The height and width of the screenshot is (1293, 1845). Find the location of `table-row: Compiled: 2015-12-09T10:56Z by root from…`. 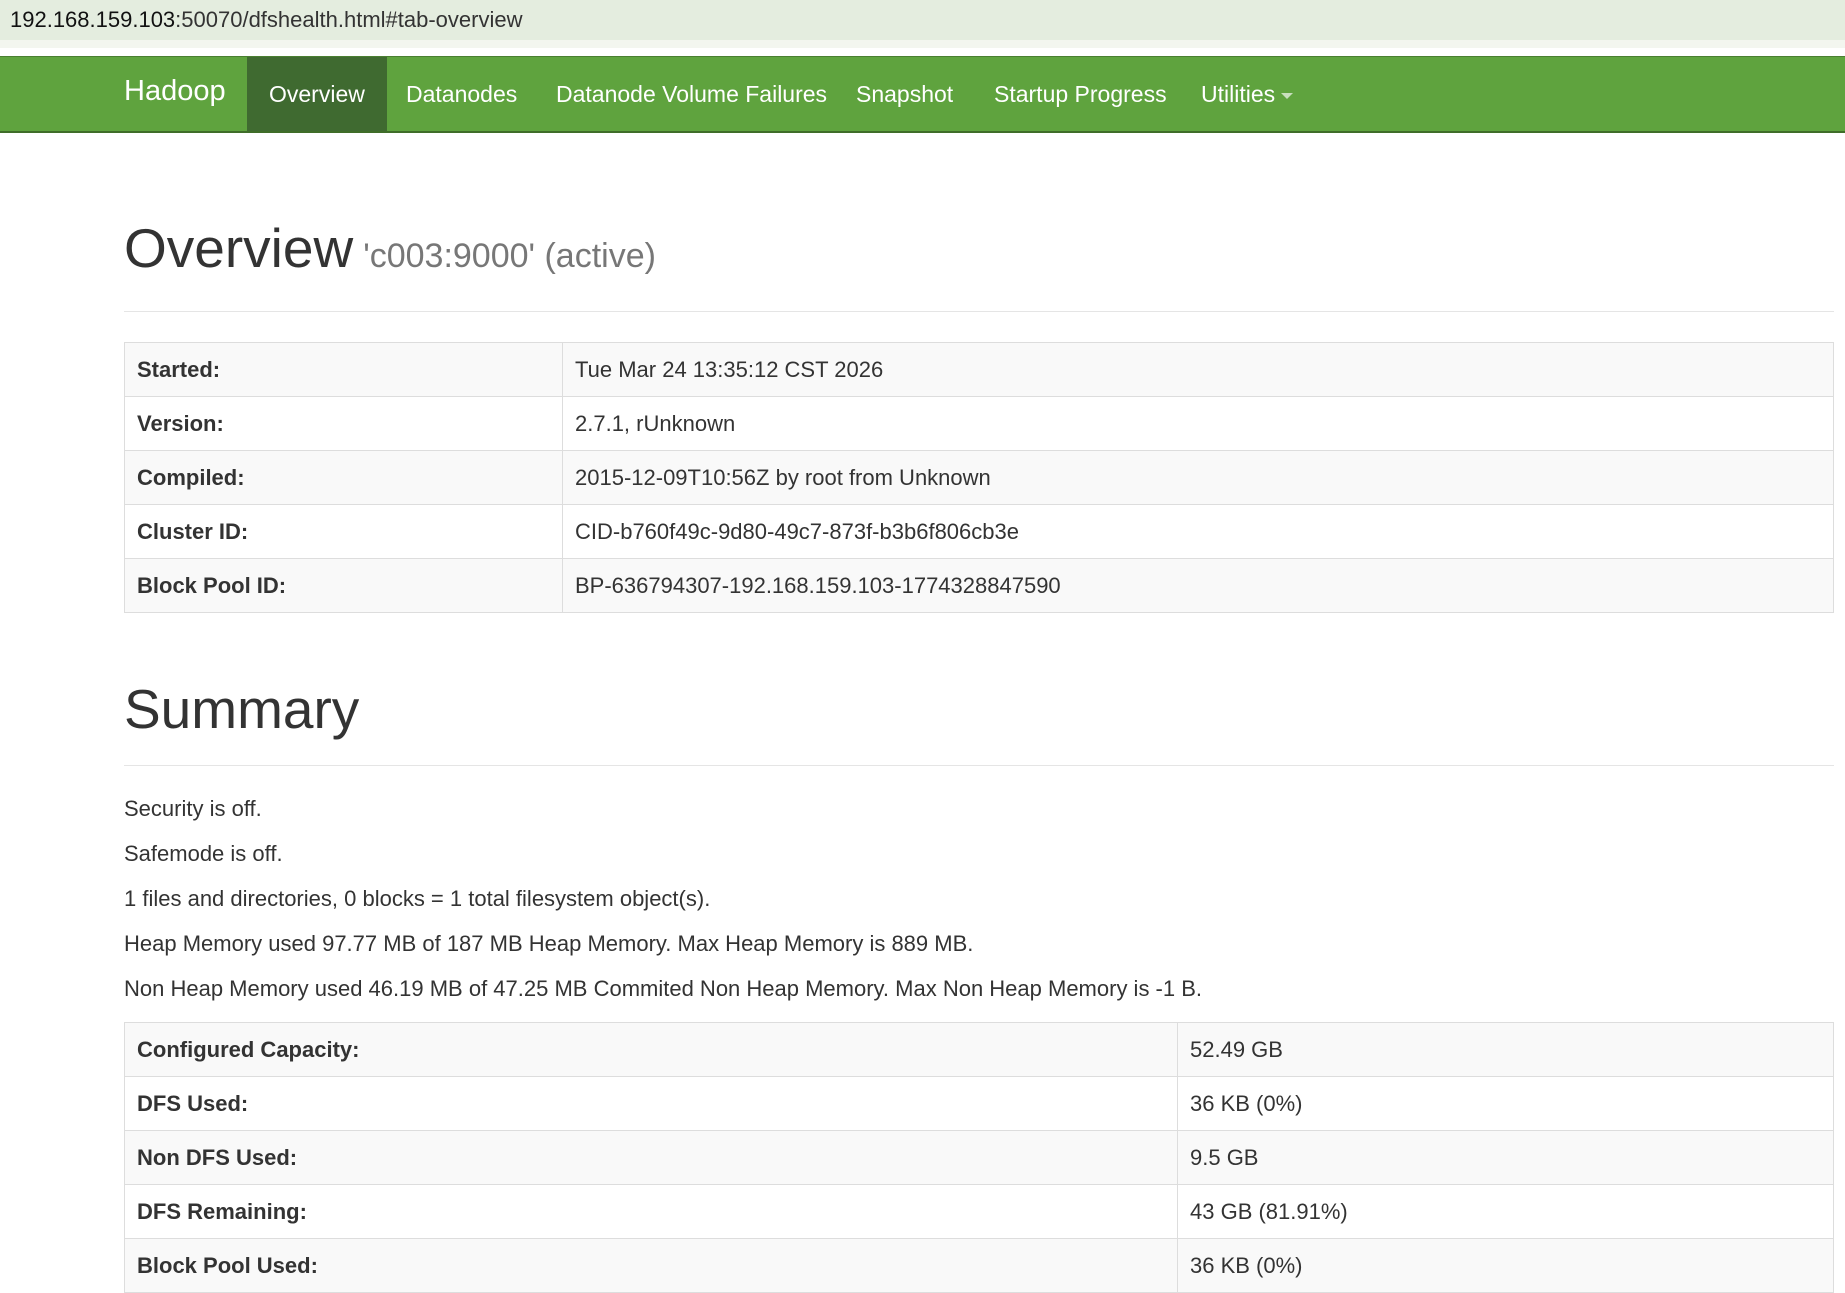

table-row: Compiled: 2015-12-09T10:56Z by root from… is located at coordinates (979, 477).